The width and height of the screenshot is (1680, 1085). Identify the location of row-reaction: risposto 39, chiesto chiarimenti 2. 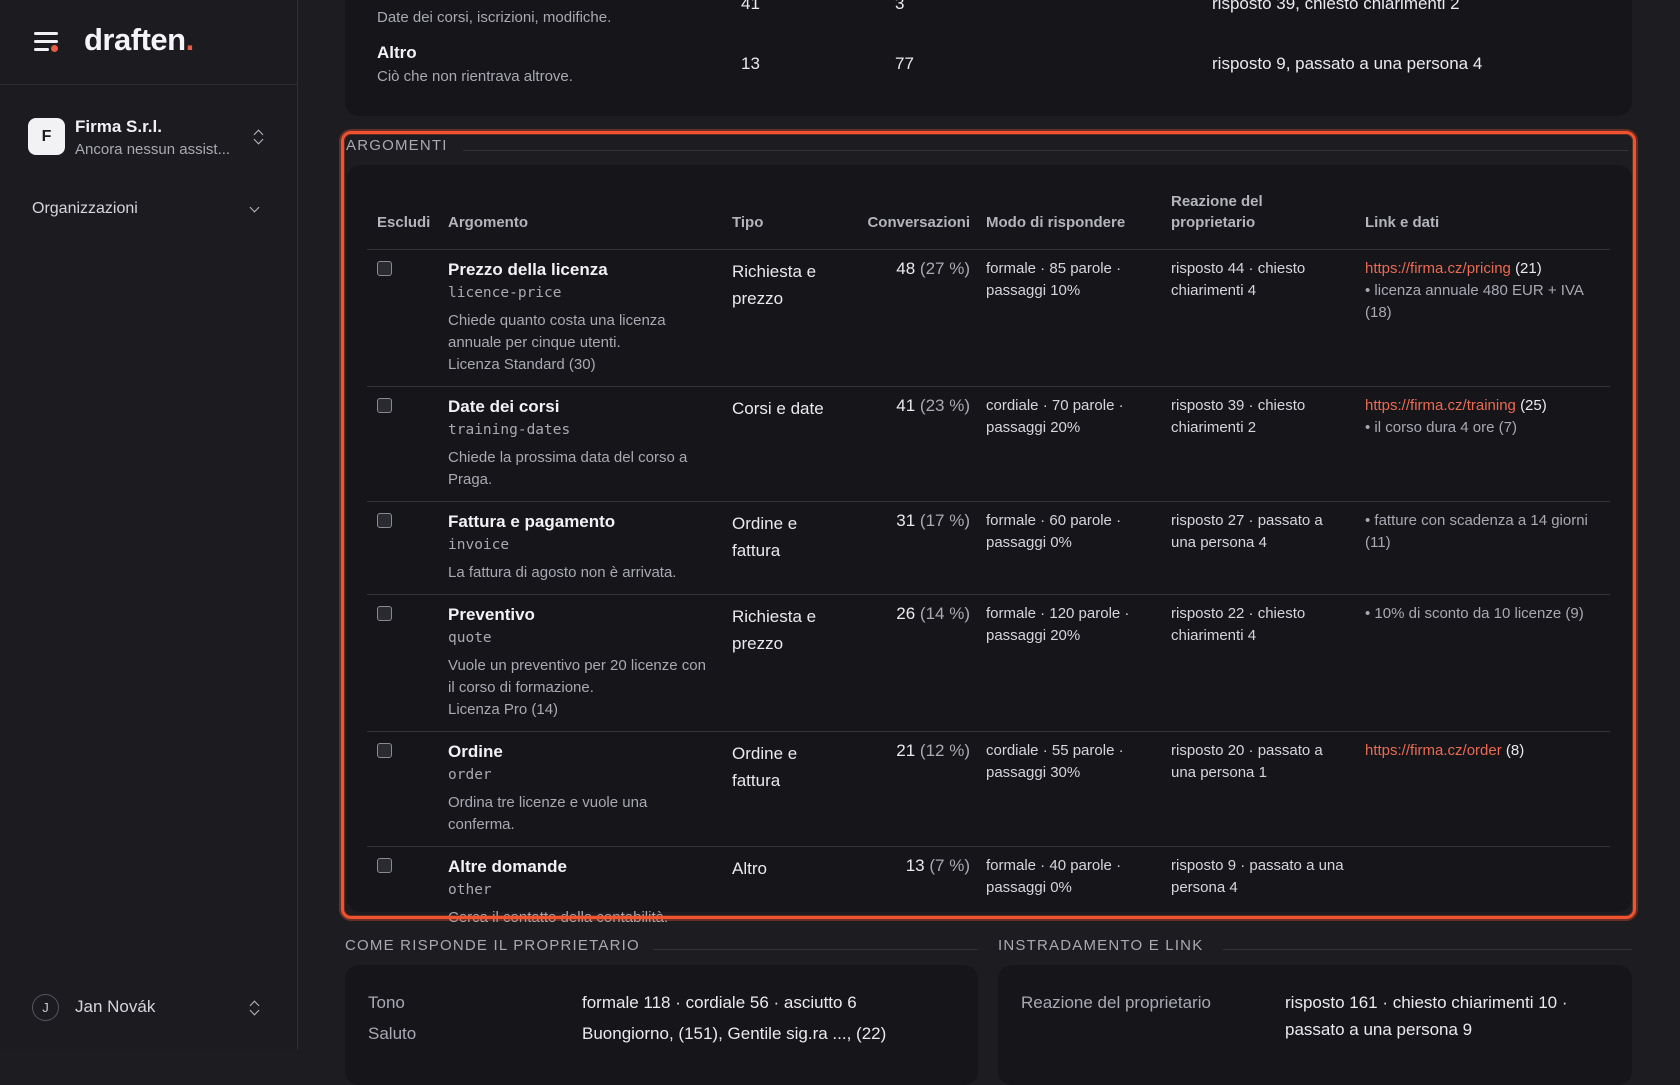
(1336, 6).